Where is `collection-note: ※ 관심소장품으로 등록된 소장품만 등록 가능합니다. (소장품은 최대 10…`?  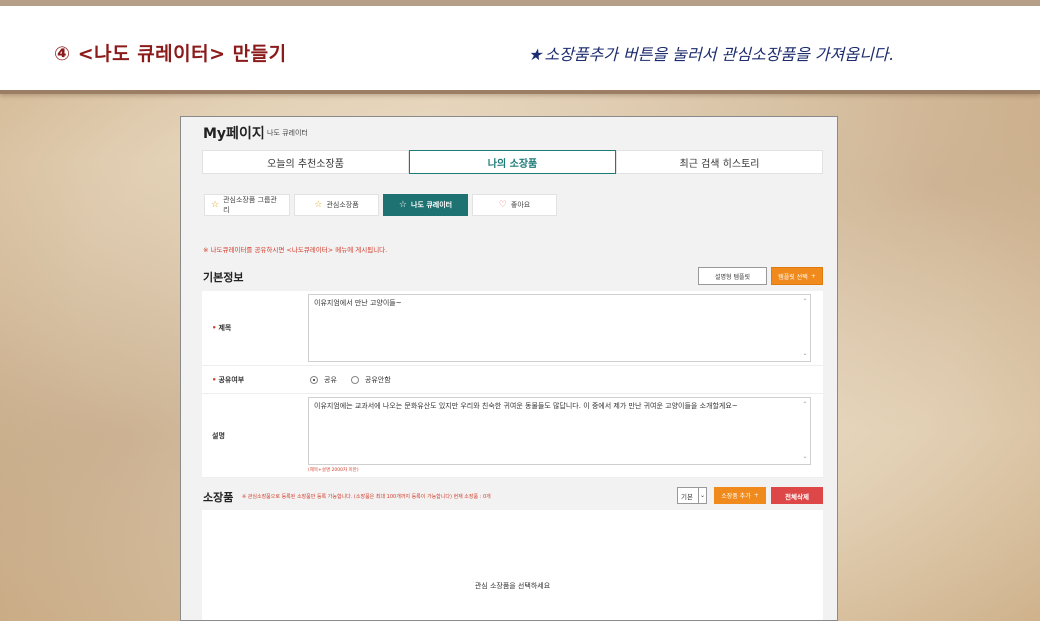 collection-note: ※ 관심소장품으로 등록된 소장품만 등록 가능합니다. (소장품은 최대 10… is located at coordinates (366, 497).